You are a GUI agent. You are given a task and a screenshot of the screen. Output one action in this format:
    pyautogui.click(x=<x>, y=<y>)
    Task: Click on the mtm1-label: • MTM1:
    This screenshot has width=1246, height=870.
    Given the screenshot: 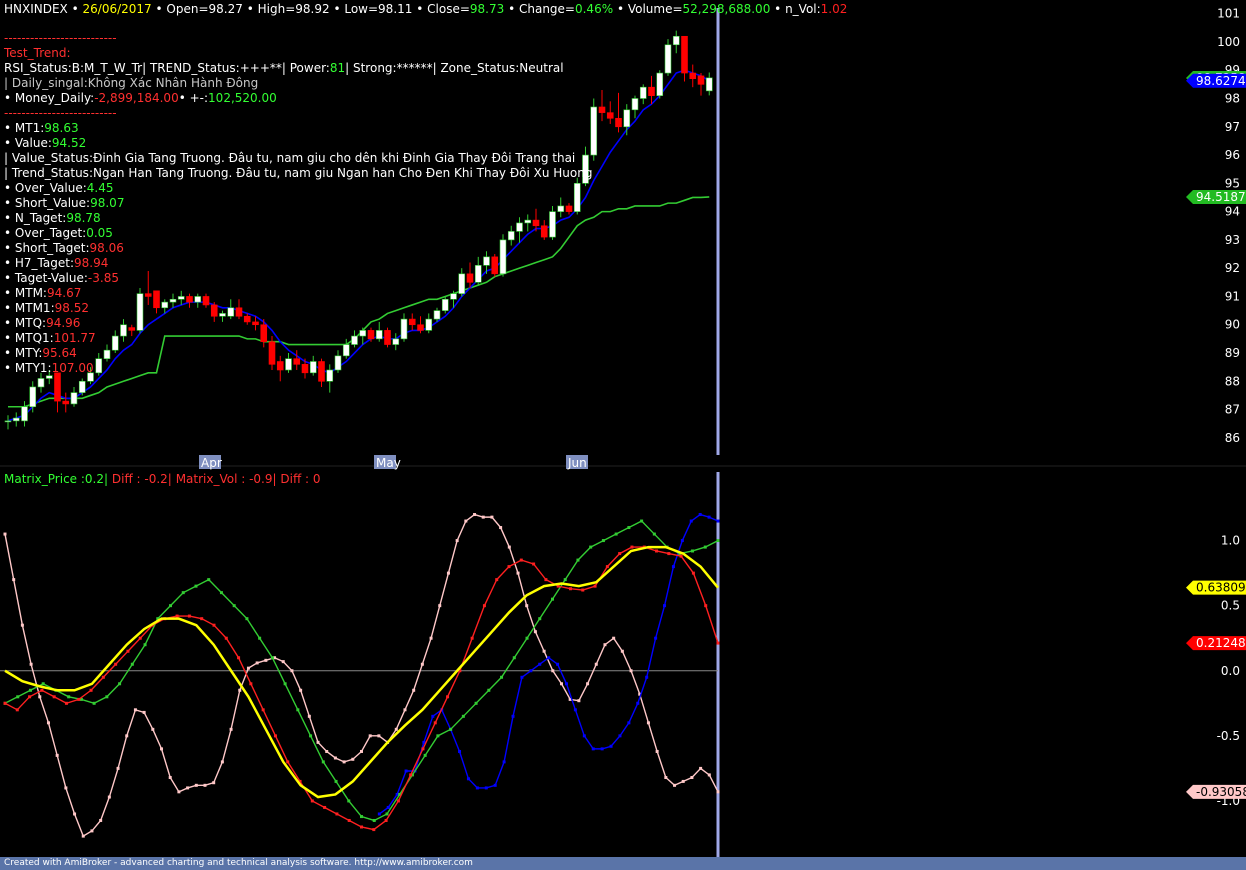 What is the action you would take?
    pyautogui.click(x=29, y=308)
    